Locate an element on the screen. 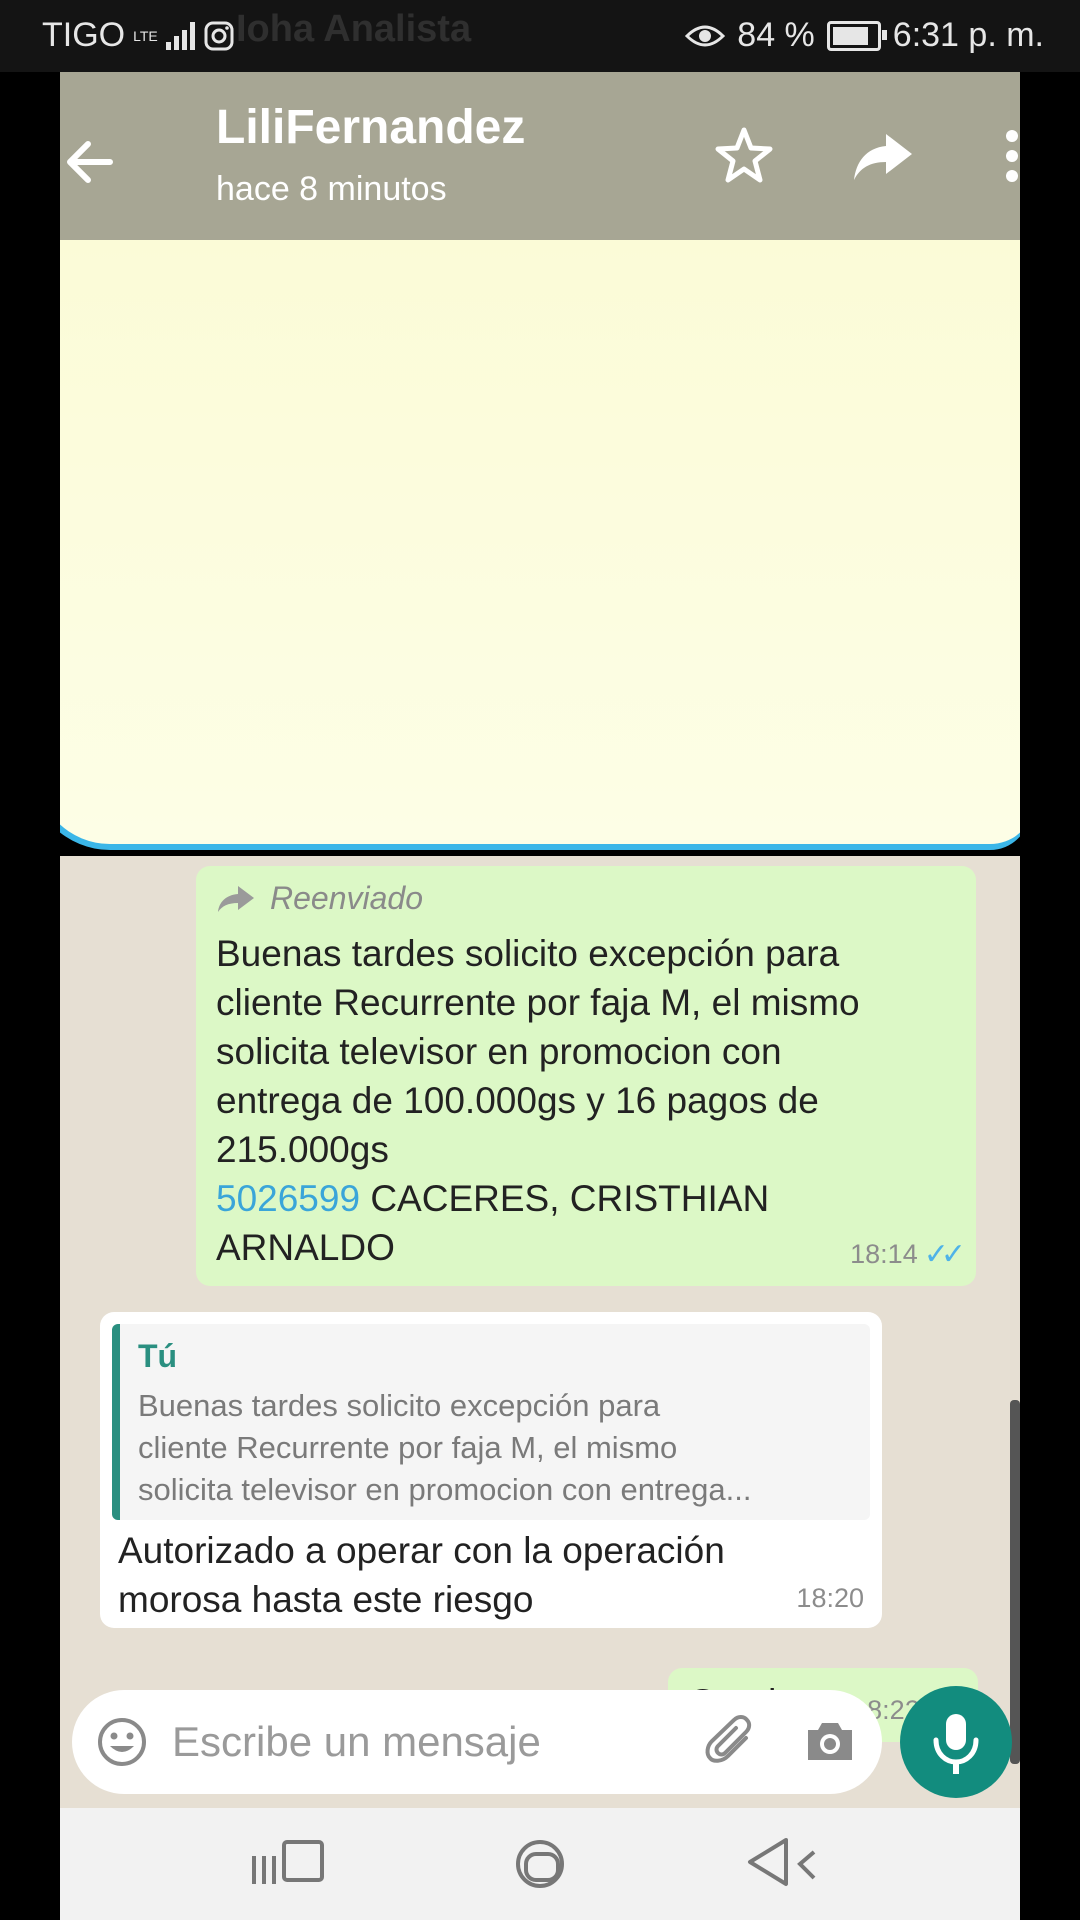  instagram-icon is located at coordinates (219, 35).